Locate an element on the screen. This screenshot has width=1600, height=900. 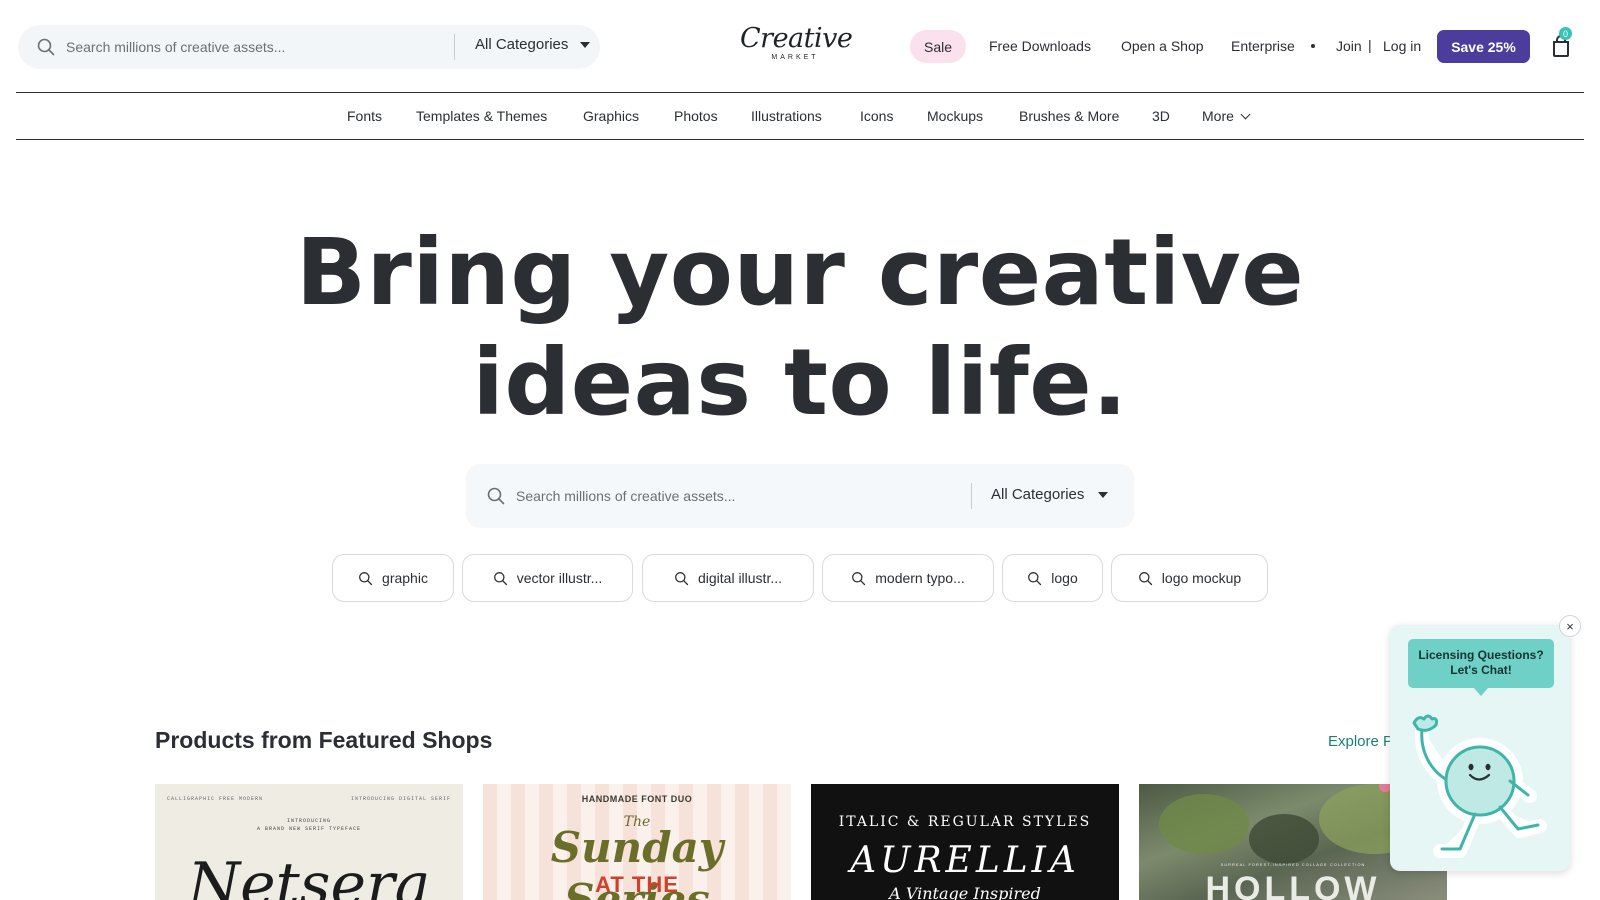
explore-link: Explore P is located at coordinates (1360, 741).